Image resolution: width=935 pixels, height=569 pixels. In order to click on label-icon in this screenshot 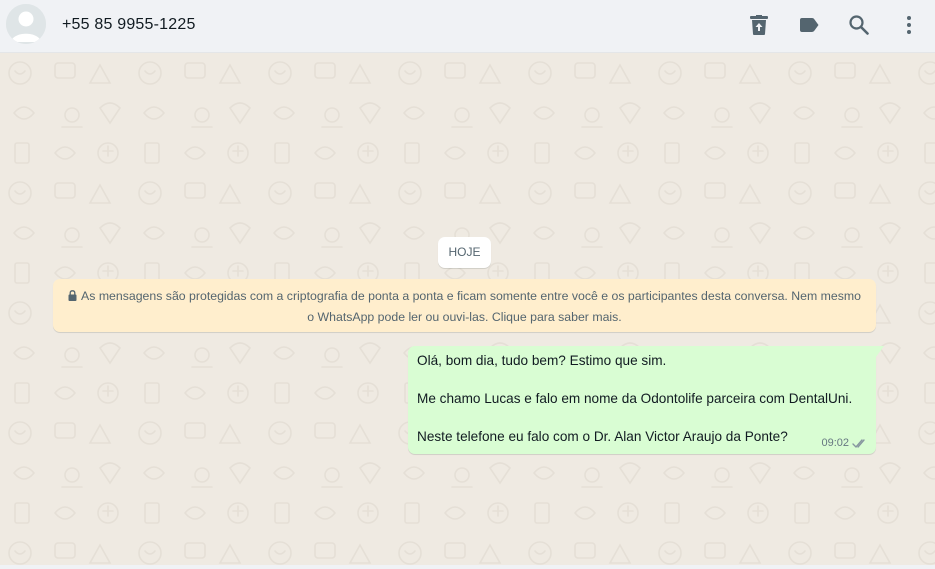, I will do `click(809, 25)`.